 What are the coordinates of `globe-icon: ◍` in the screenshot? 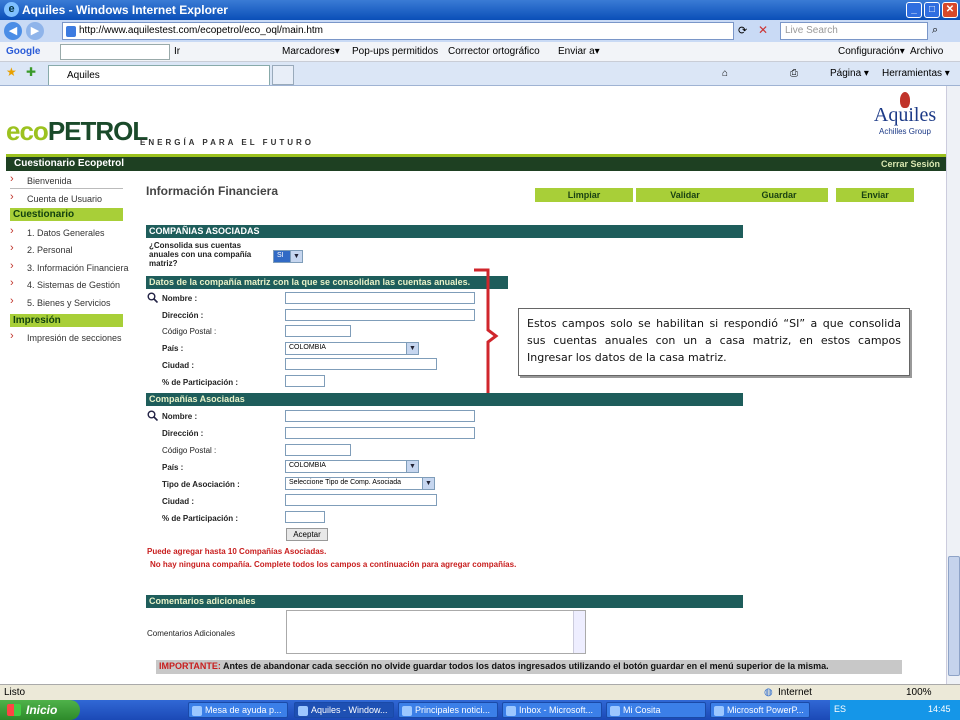 It's located at (768, 692).